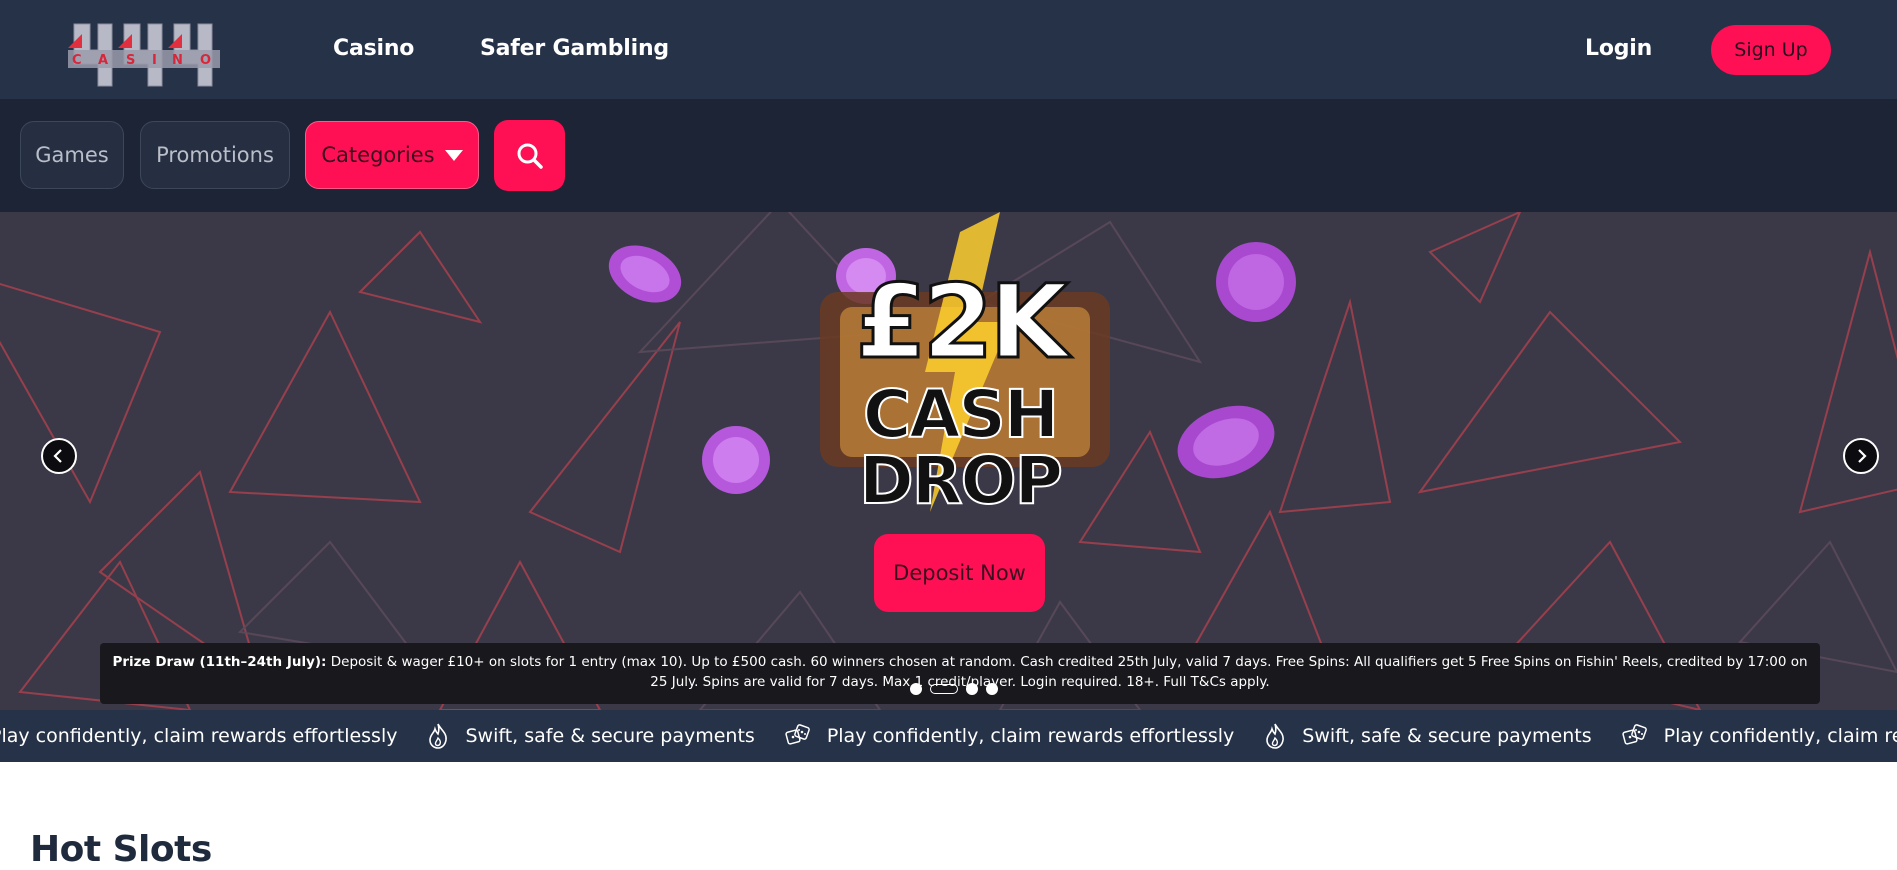 Image resolution: width=1897 pixels, height=870 pixels. I want to click on section-title-hot-slots: Hot Slots, so click(121, 849).